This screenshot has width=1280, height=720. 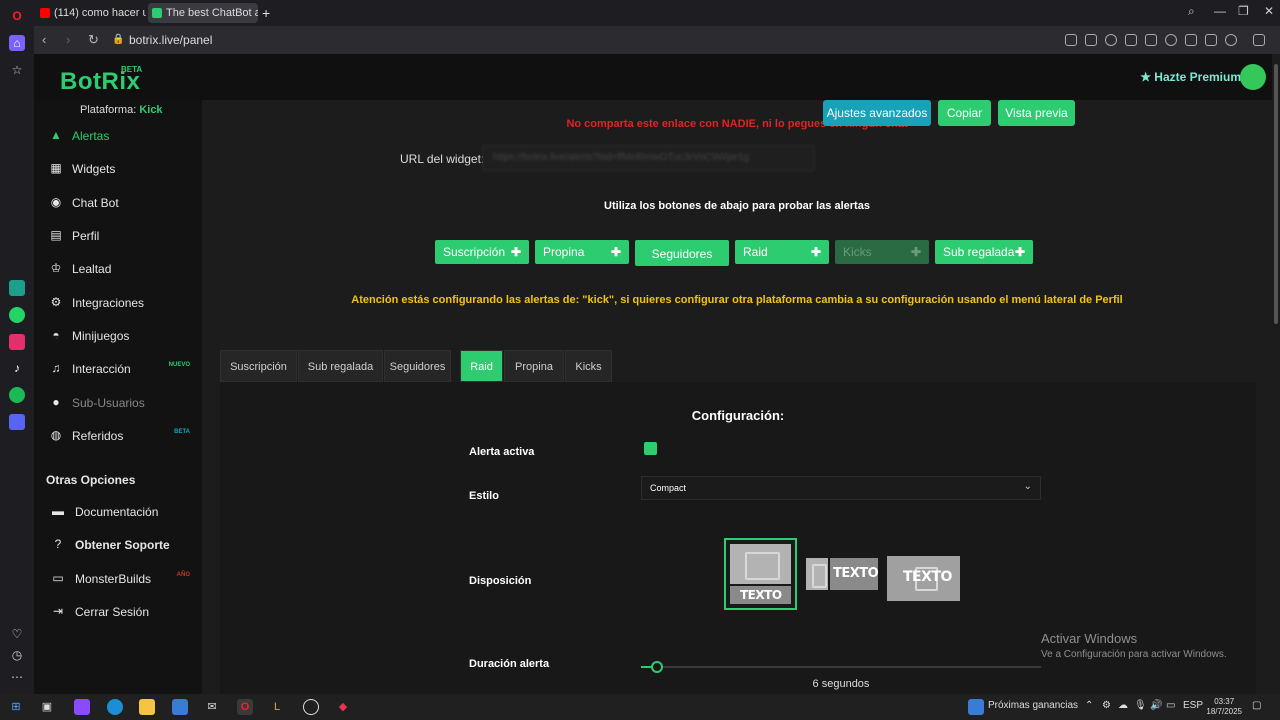 What do you see at coordinates (118, 336) in the screenshot?
I see `sidebar-item-minijuegos: ◓ Minijuegos` at bounding box center [118, 336].